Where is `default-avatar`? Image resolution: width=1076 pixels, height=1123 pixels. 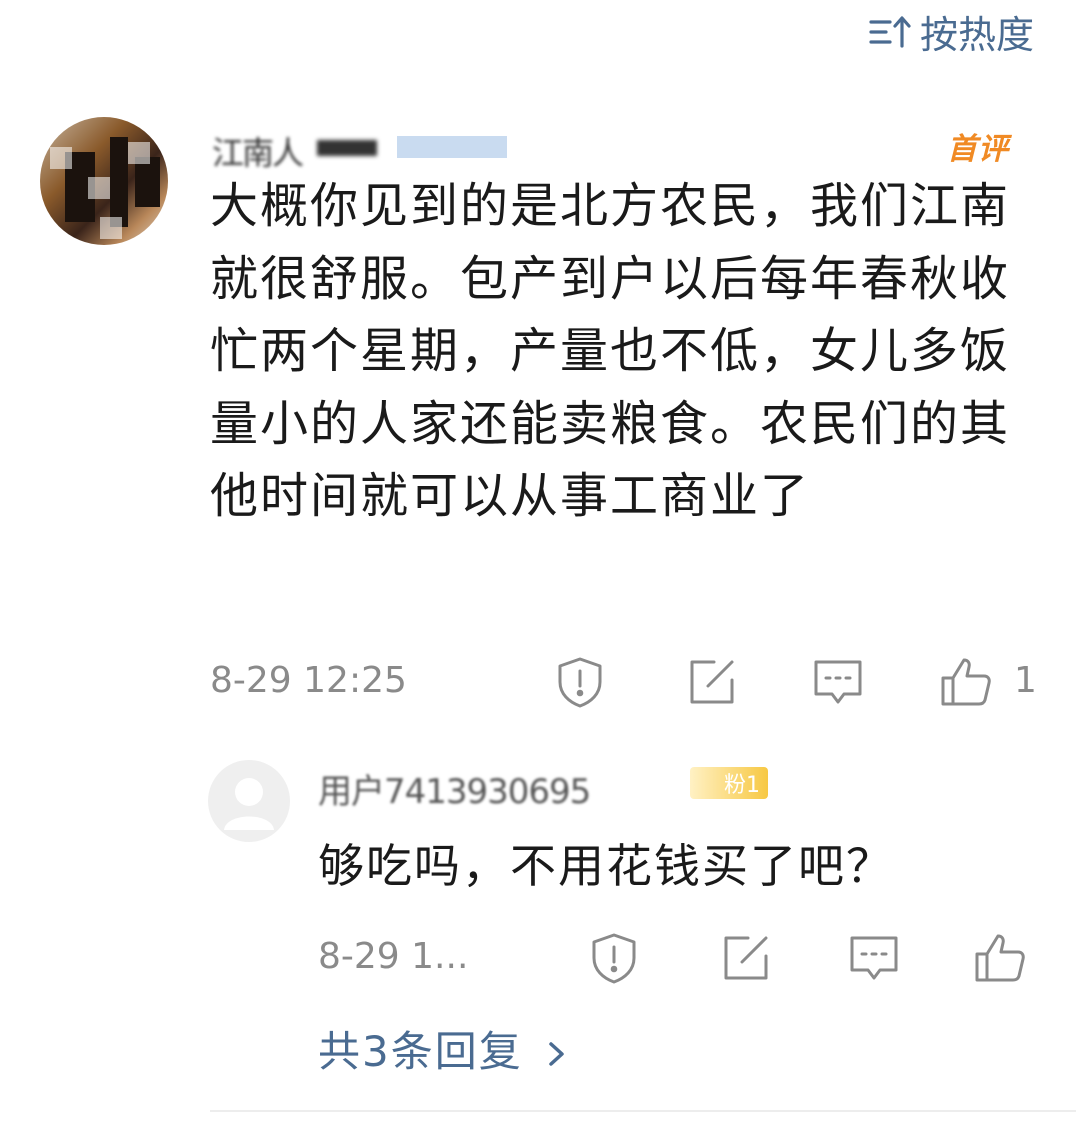
default-avatar is located at coordinates (249, 801).